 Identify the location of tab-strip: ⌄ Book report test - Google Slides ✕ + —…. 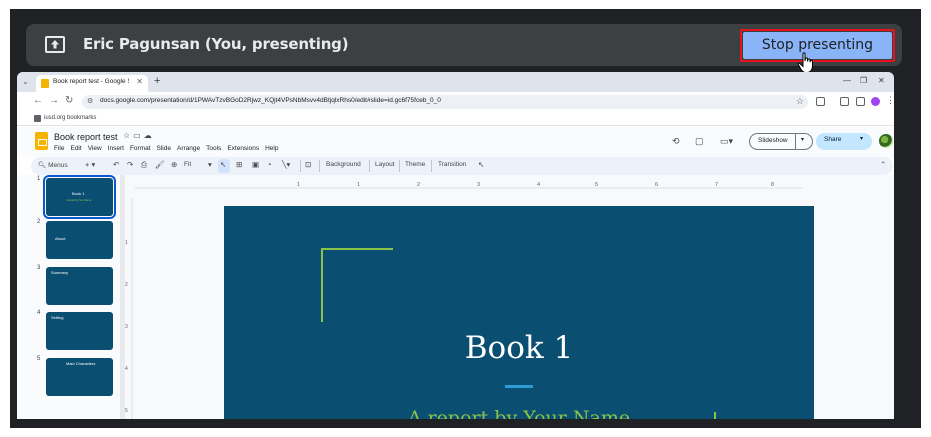
(455, 82).